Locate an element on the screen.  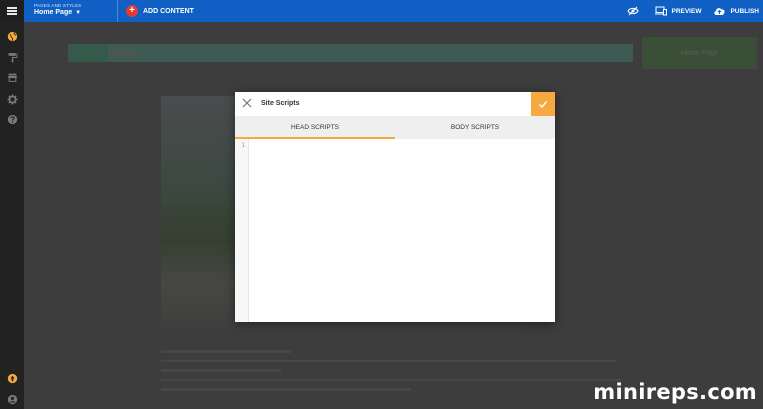
watermark: minireps.com is located at coordinates (675, 392).